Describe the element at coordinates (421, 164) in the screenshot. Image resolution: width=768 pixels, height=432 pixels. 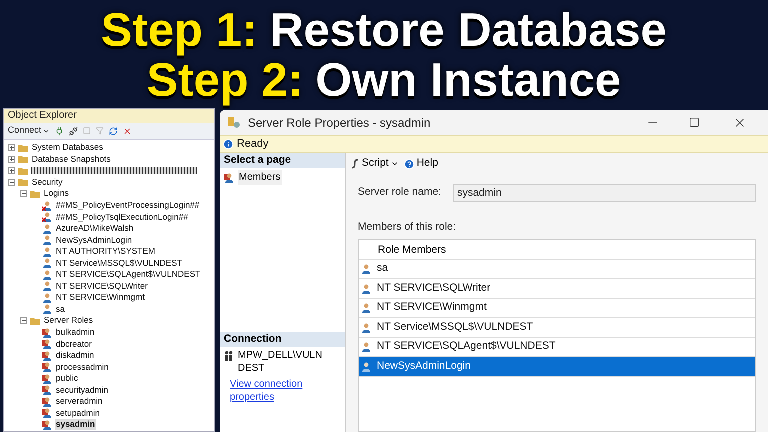
I see `help-button: Help` at that location.